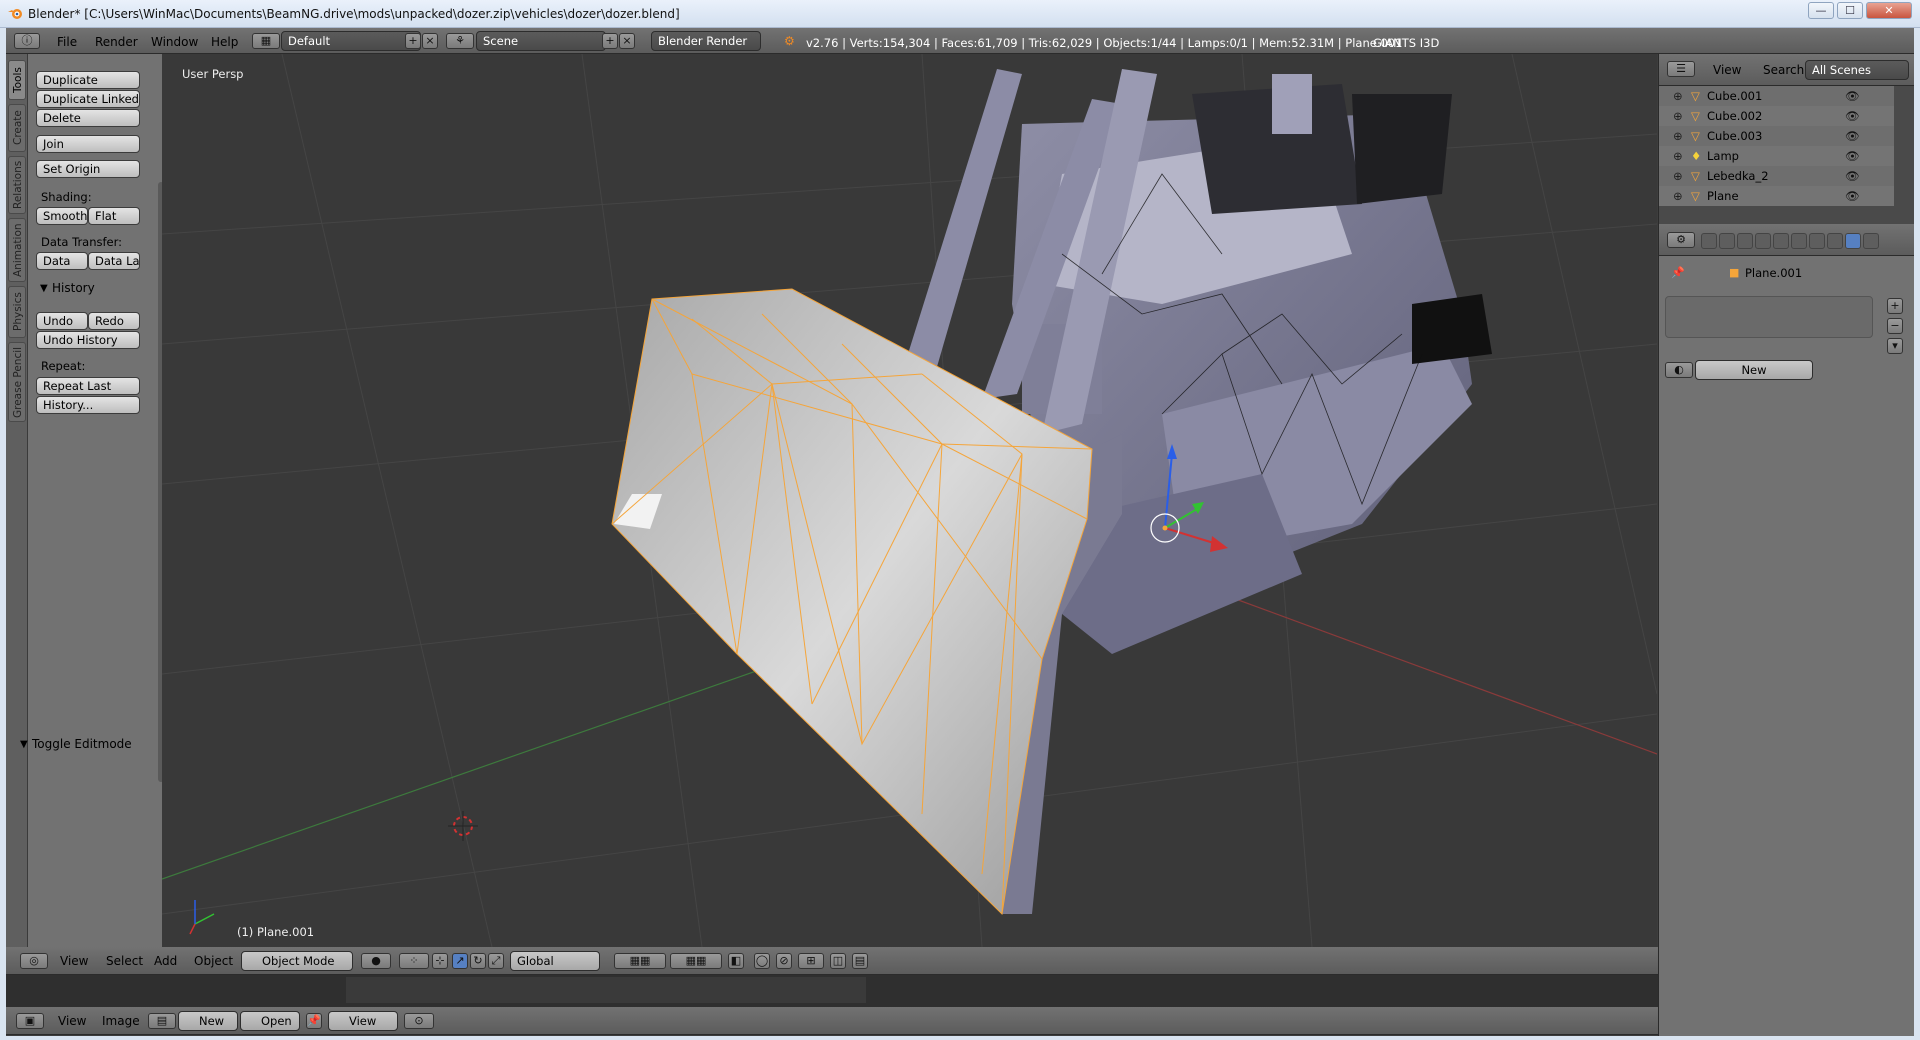 Image resolution: width=1920 pixels, height=1040 pixels. What do you see at coordinates (1781, 241) in the screenshot?
I see `object-tab-icon` at bounding box center [1781, 241].